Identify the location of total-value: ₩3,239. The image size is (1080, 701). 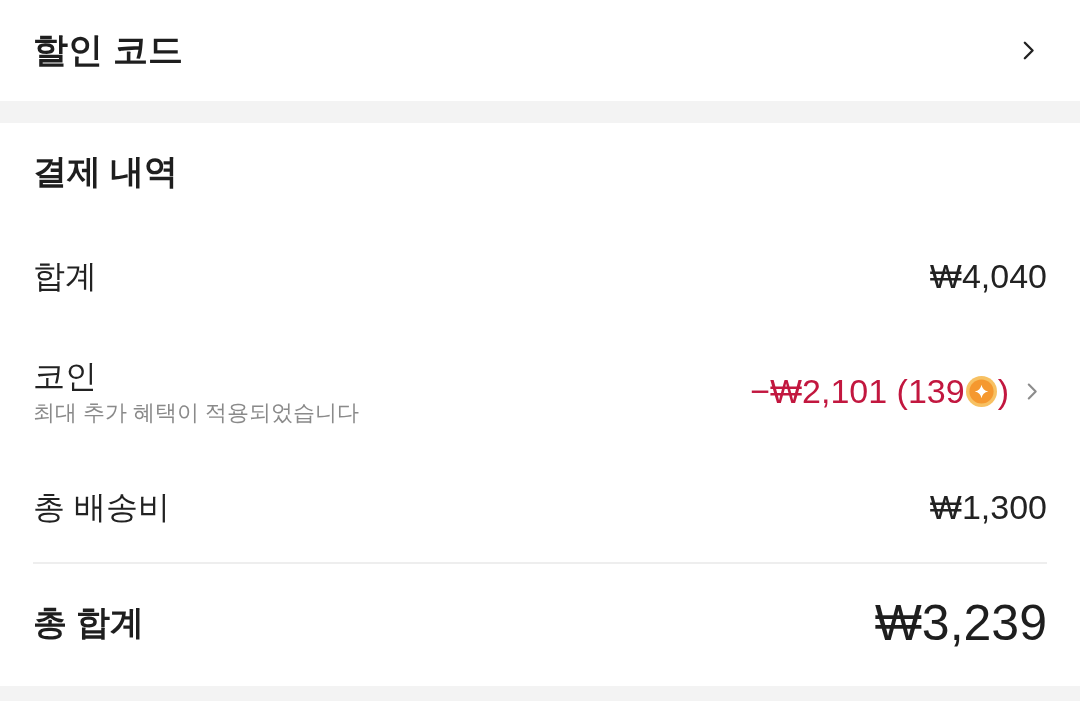
(960, 623).